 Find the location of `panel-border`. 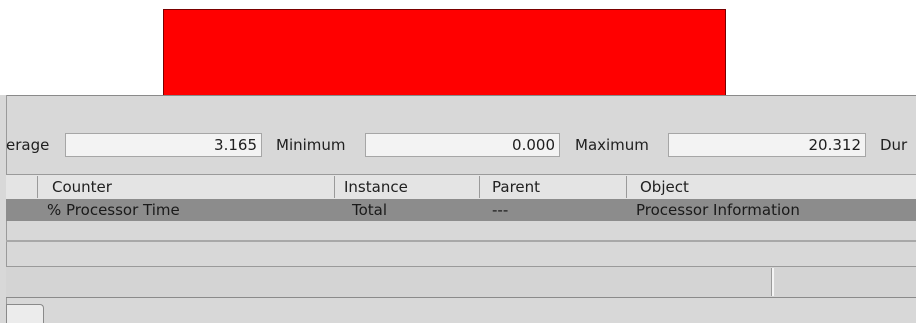

panel-border is located at coordinates (461, 95).